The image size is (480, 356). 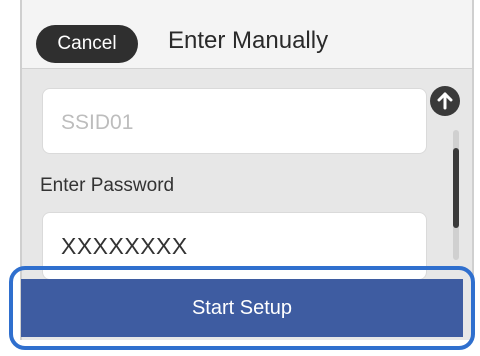 I want to click on password-value: XXXXXXXX, so click(x=124, y=246).